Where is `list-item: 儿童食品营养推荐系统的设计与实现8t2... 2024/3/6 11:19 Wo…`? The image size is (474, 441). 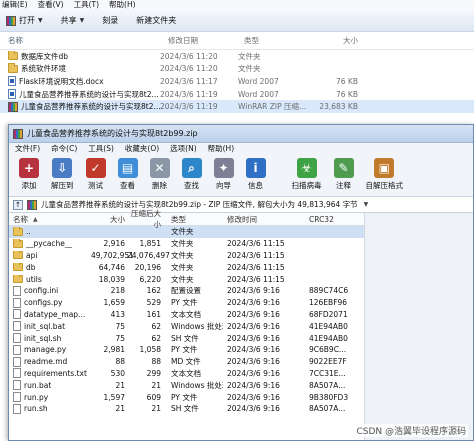
list-item: 儿童食品营养推荐系统的设计与实现8t2... 2024/3/6 11:19 Wo… is located at coordinates (237, 94).